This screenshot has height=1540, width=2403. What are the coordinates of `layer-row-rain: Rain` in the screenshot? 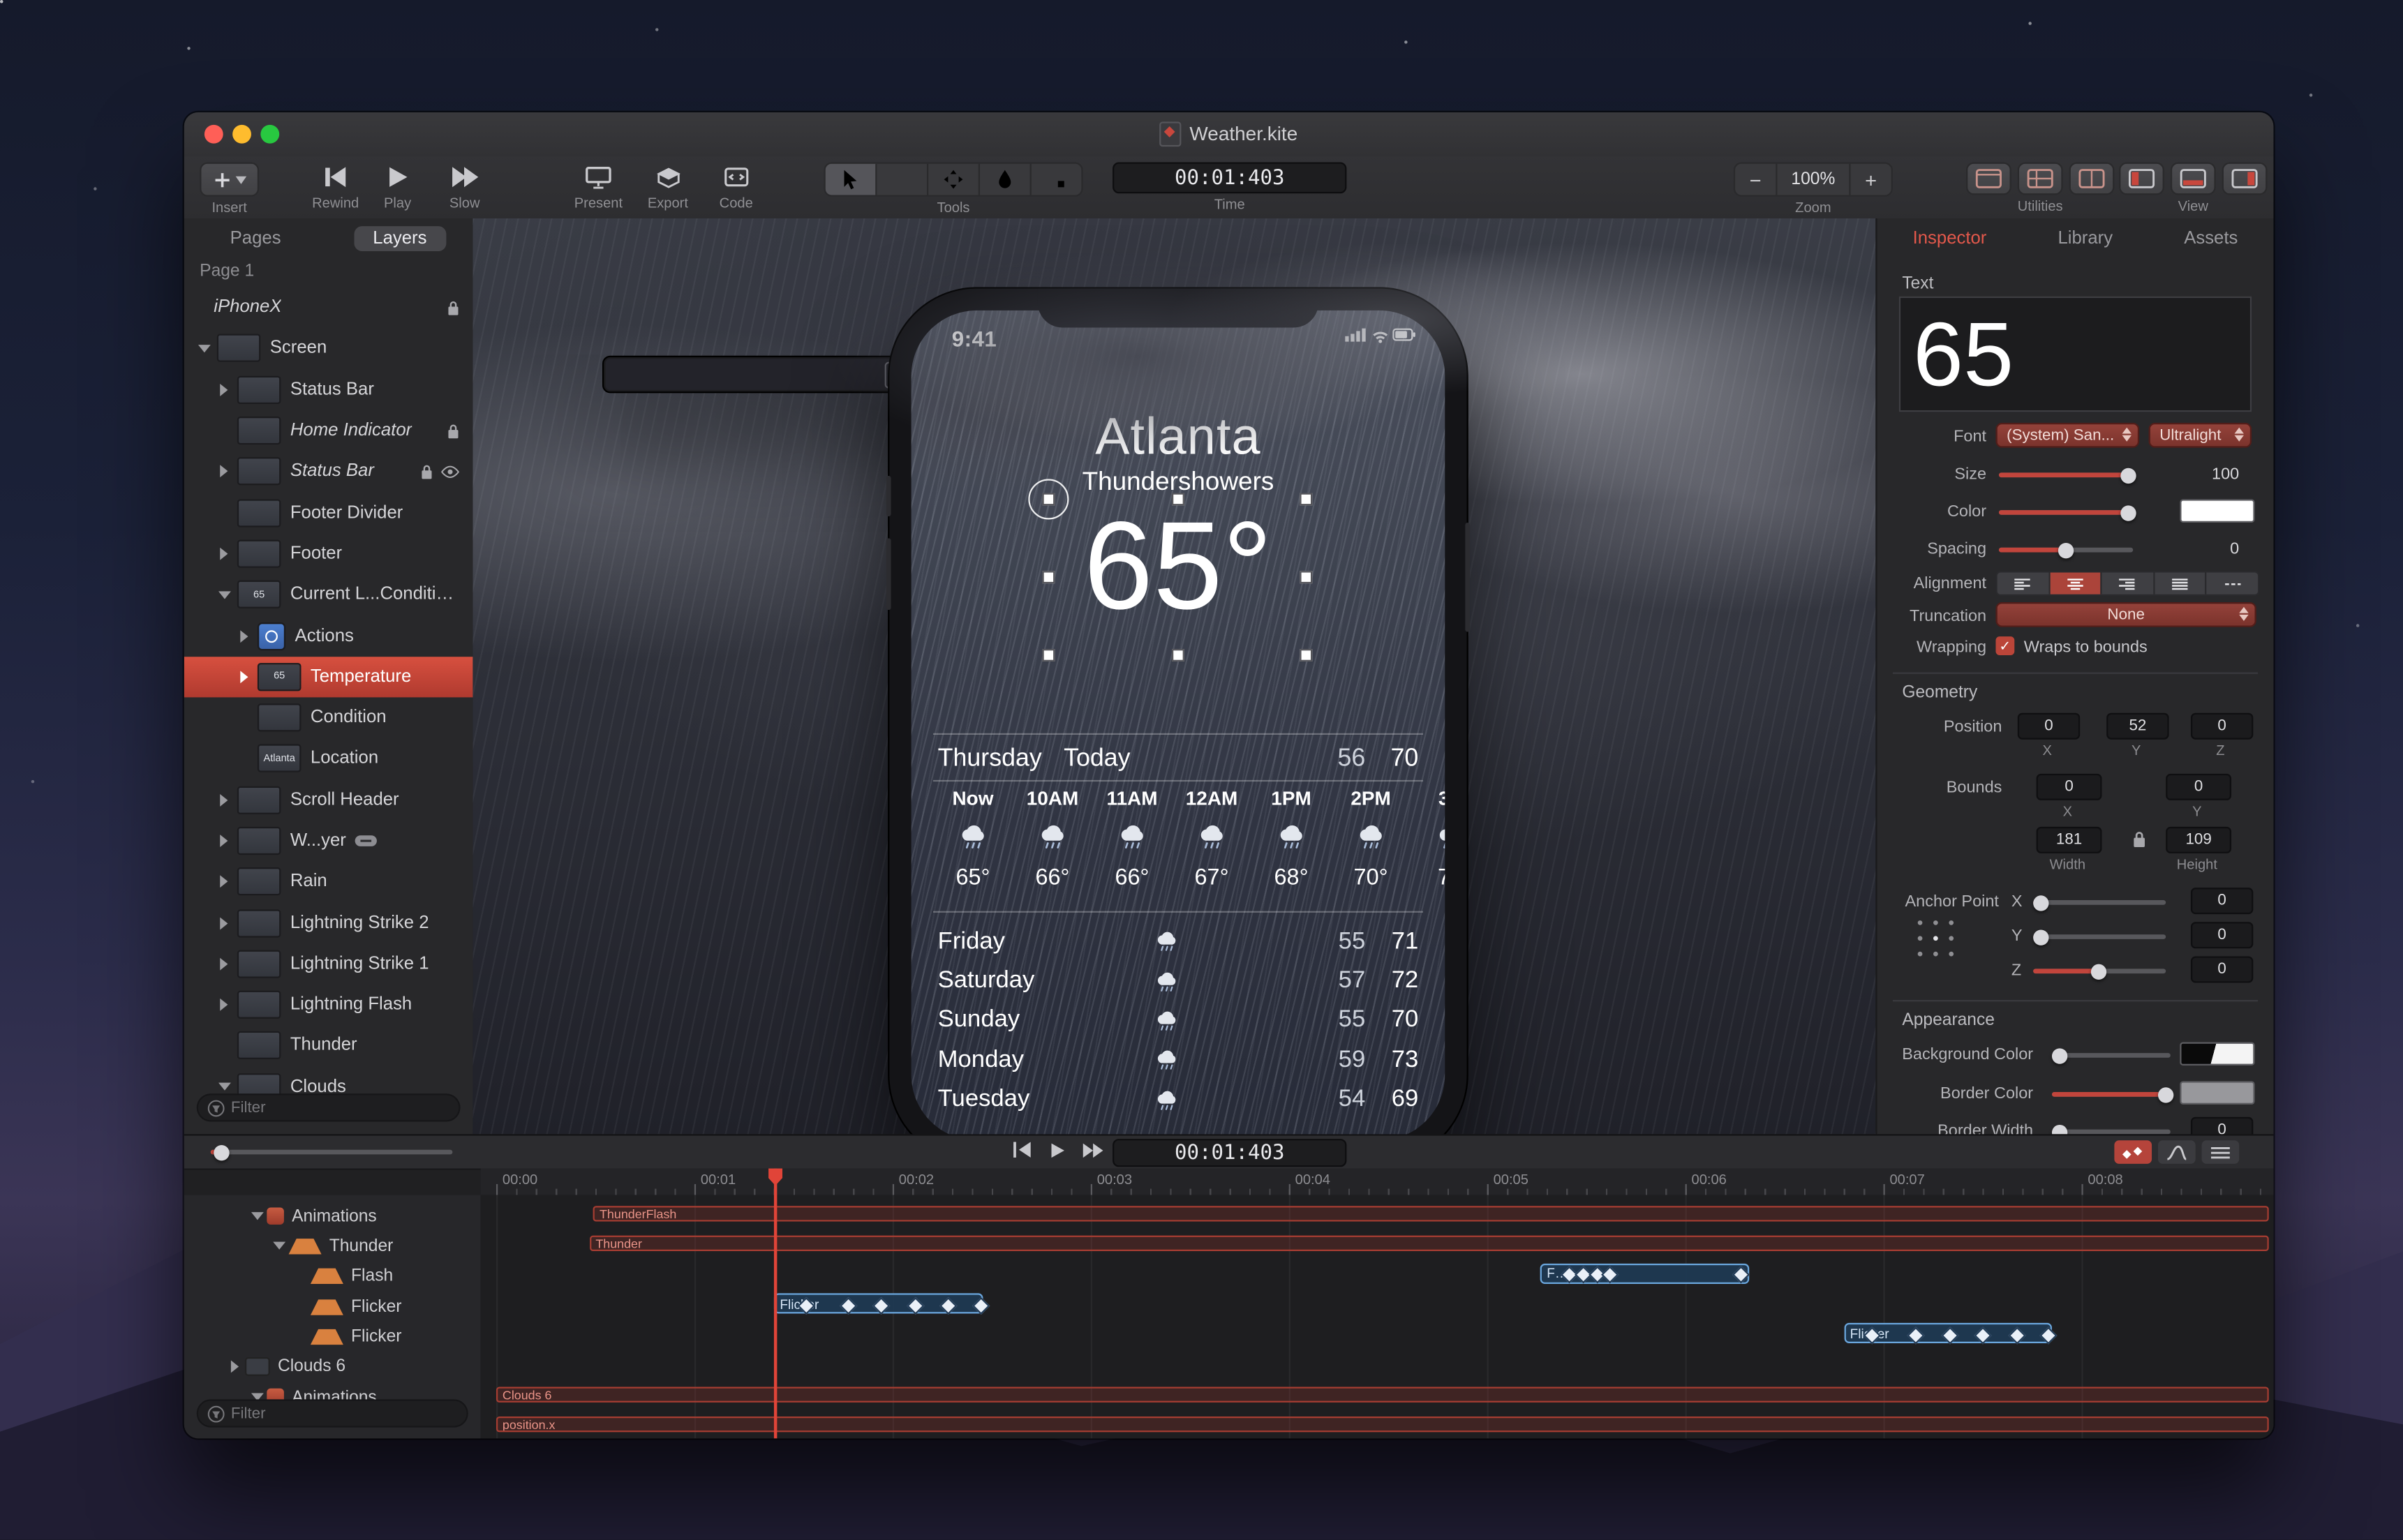 It's located at (328, 881).